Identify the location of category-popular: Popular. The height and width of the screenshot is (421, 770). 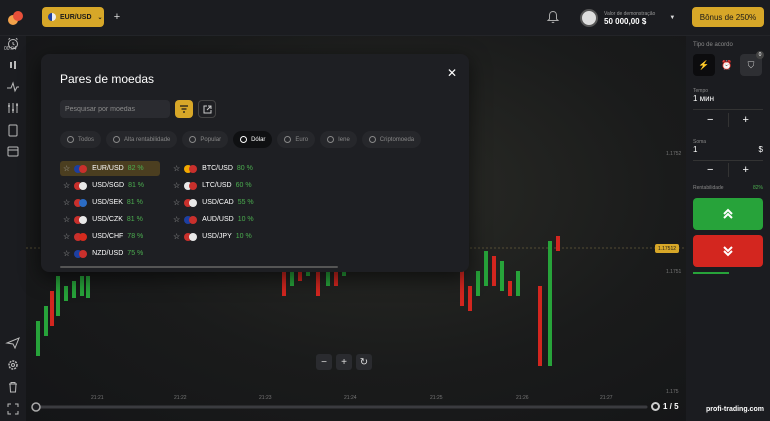
(205, 139).